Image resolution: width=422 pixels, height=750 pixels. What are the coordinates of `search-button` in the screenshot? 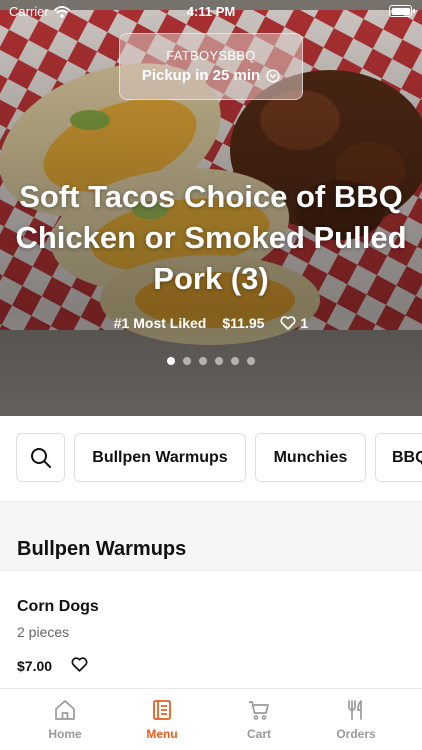 It's located at (40, 457).